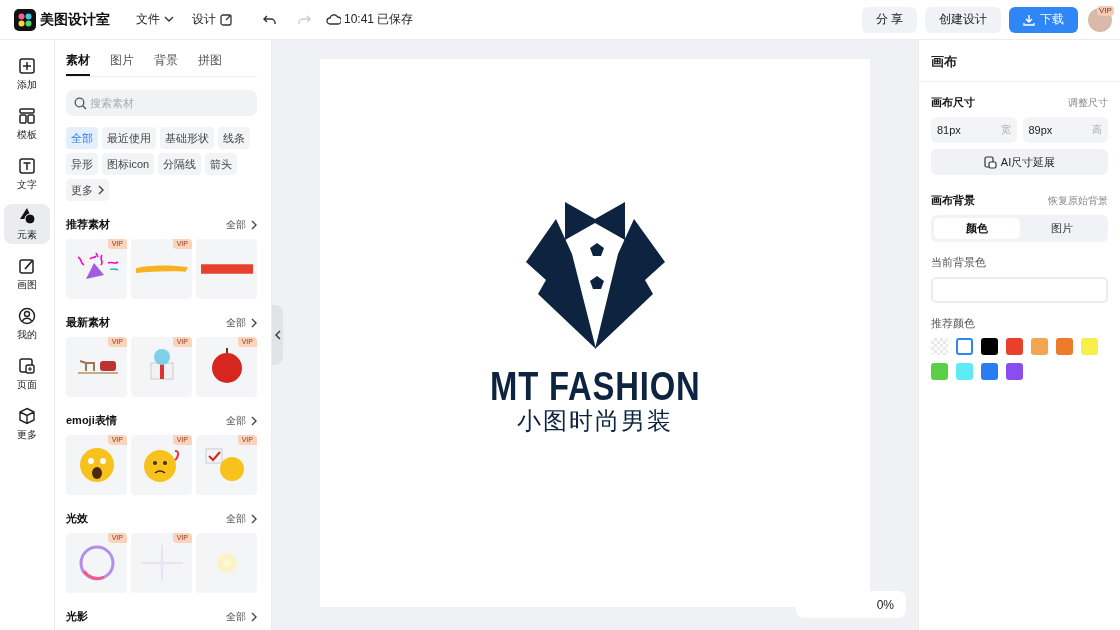 The height and width of the screenshot is (630, 1120). Describe the element at coordinates (80, 103) in the screenshot. I see `search-icon` at that location.